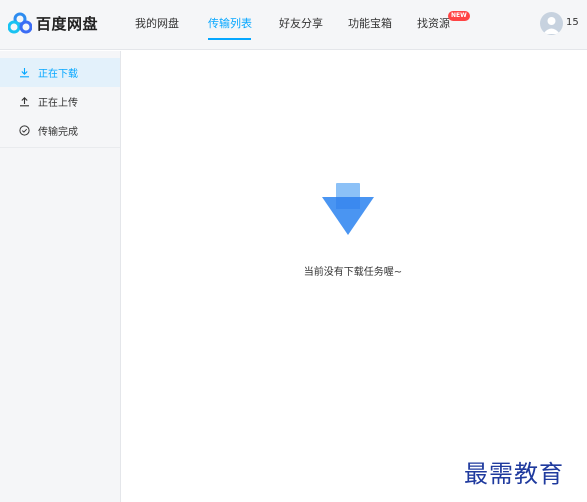  I want to click on avatar-person-icon, so click(551, 25).